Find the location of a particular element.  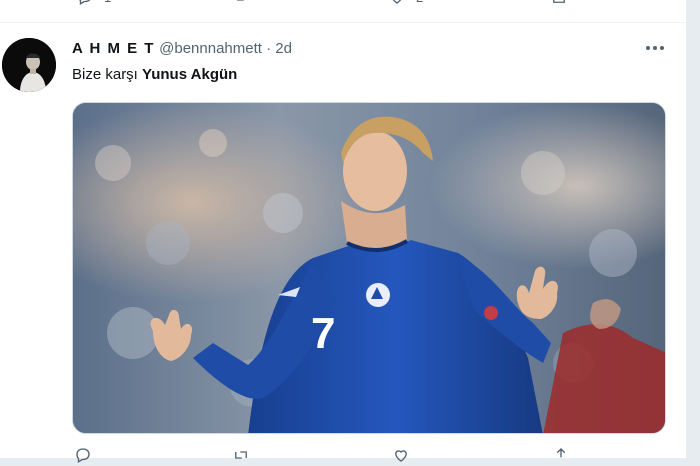

avatar is located at coordinates (29, 65).